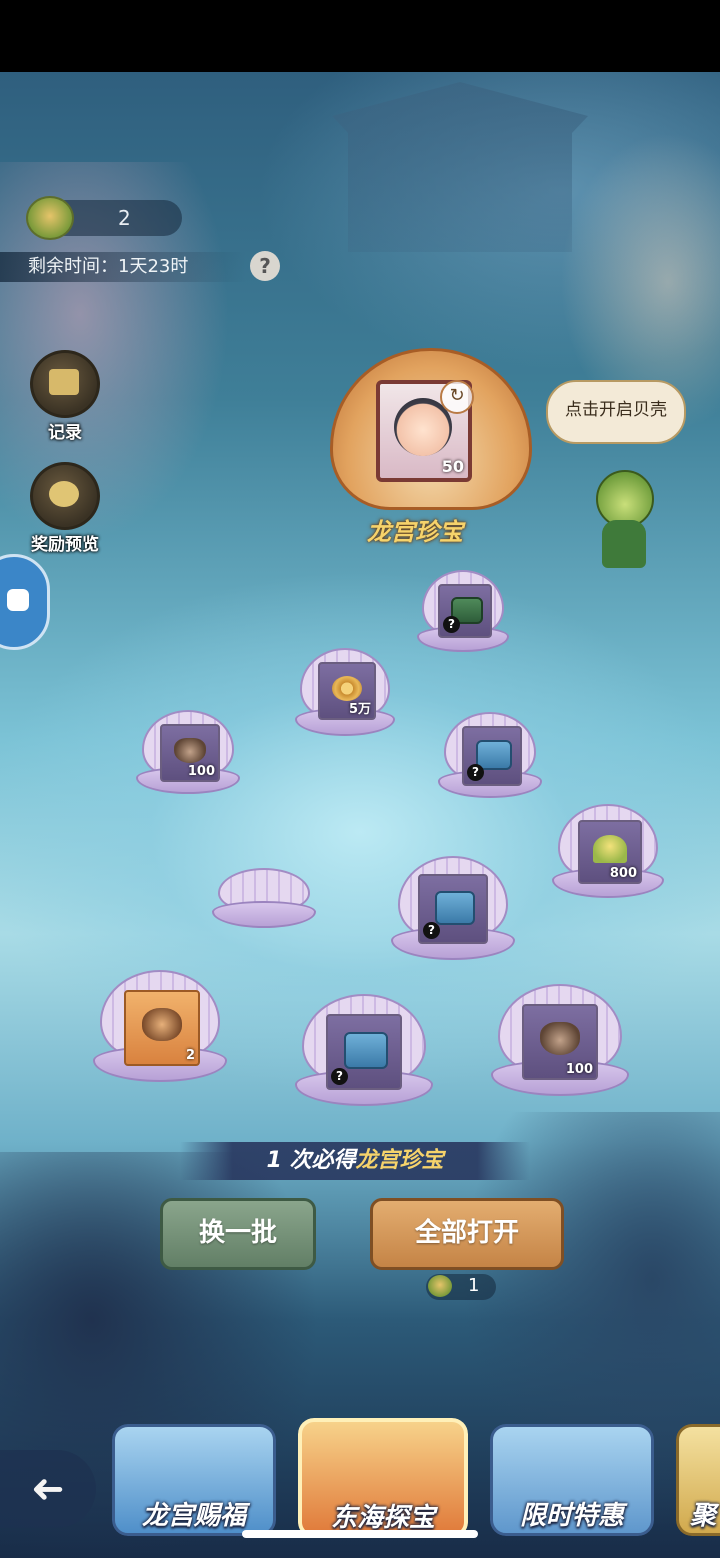 The width and height of the screenshot is (720, 1558). What do you see at coordinates (474, 1285) in the screenshot?
I see `open-cost-value: 1` at bounding box center [474, 1285].